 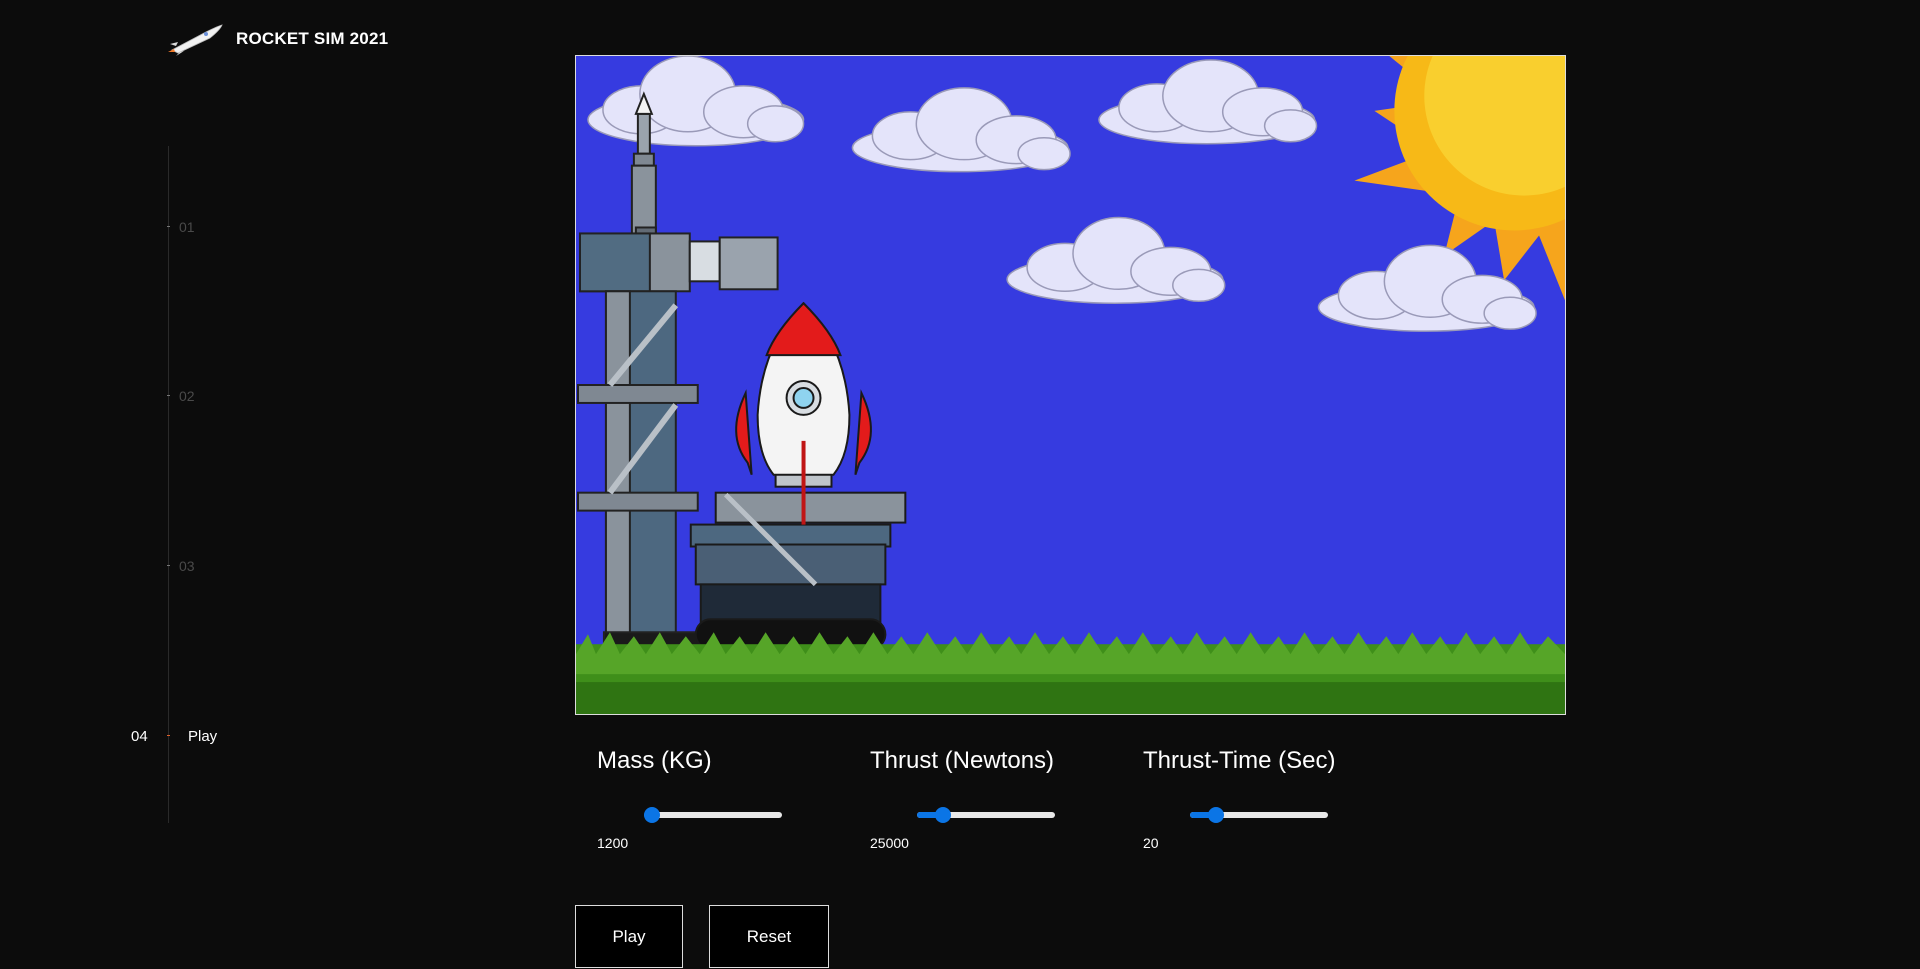 I want to click on slider-track, so click(x=713, y=815).